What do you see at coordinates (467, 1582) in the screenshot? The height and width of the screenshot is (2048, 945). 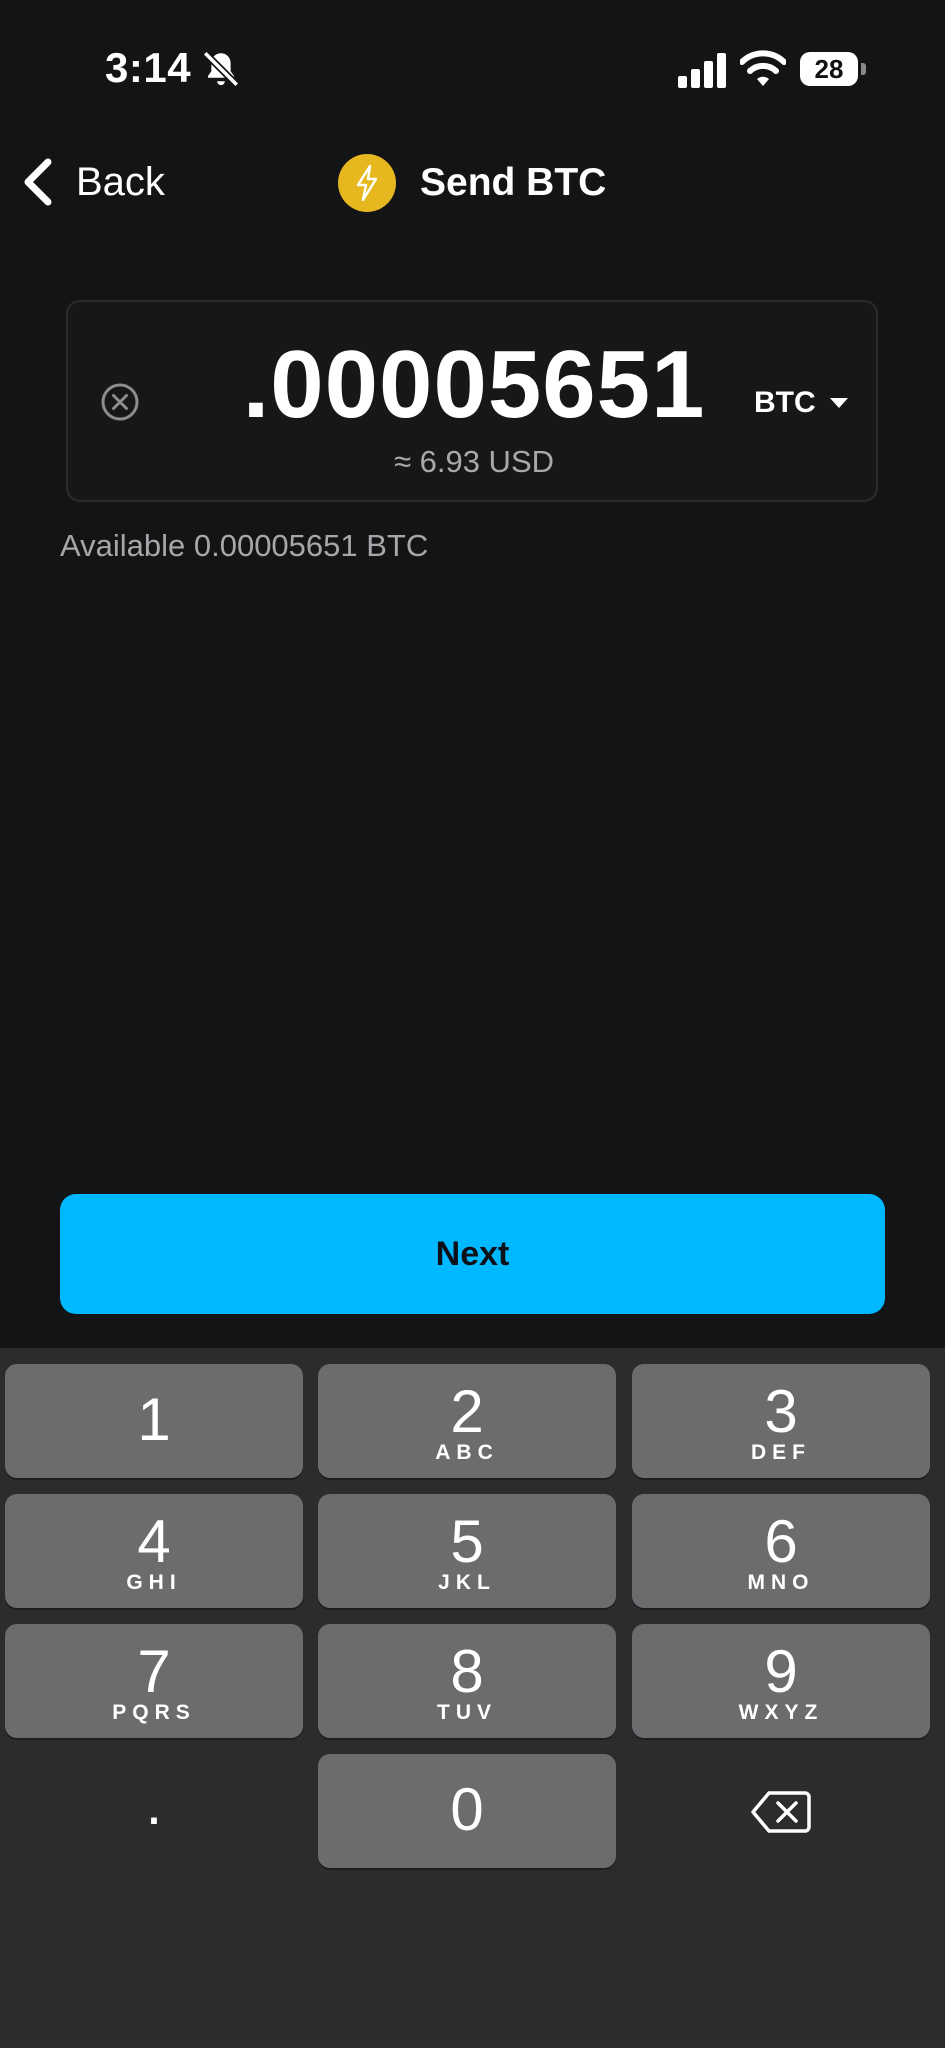 I see `key-letters: JKL` at bounding box center [467, 1582].